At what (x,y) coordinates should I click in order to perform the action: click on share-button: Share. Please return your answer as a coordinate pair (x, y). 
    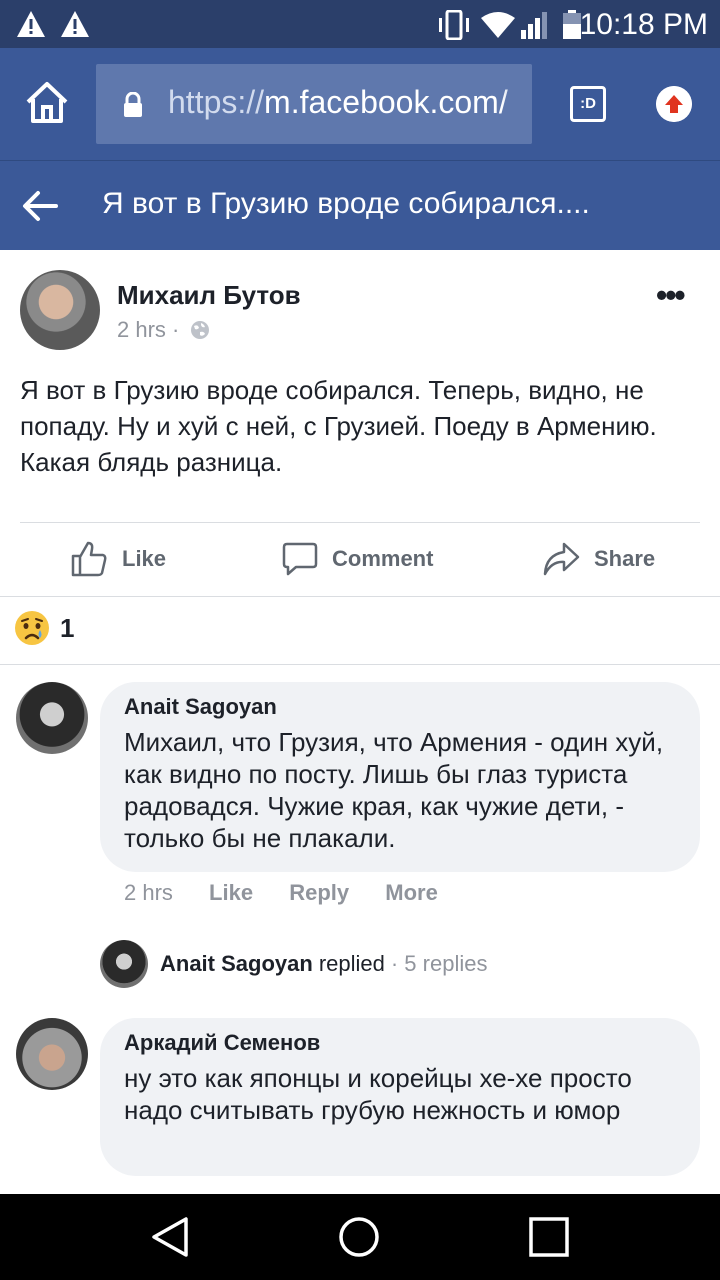
    Looking at the image, I should click on (598, 559).